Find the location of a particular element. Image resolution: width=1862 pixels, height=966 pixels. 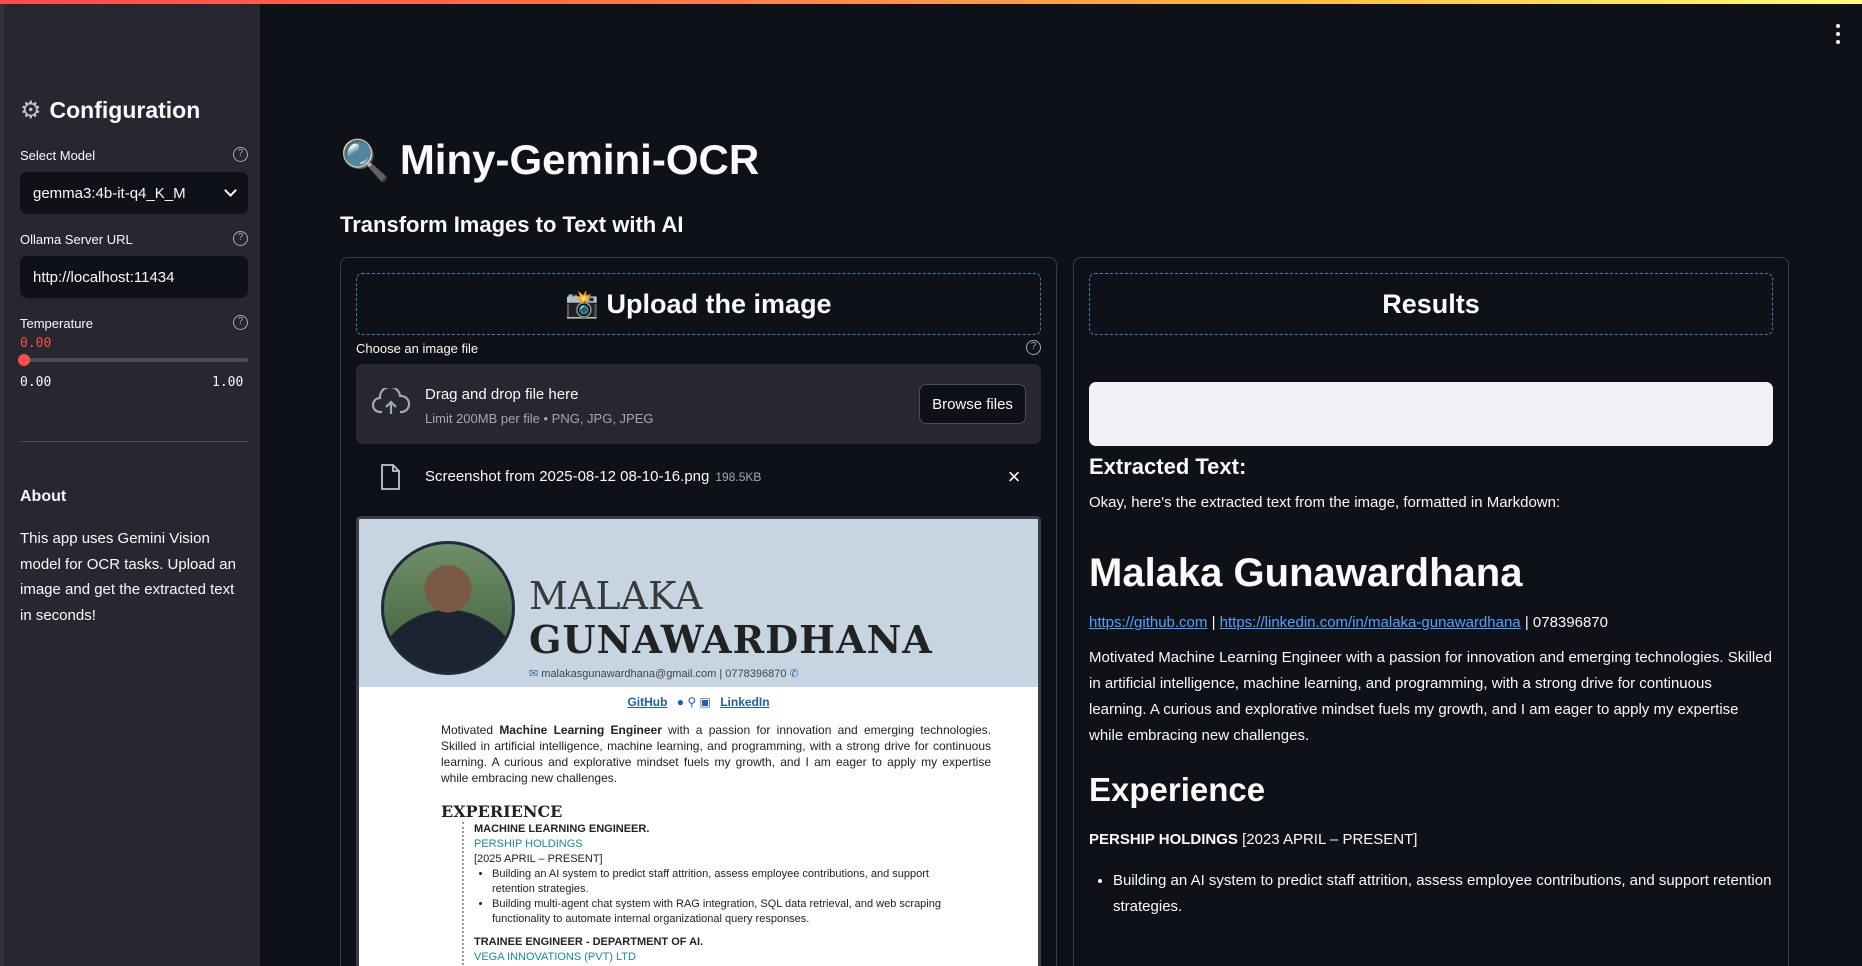

chevron-down-icon is located at coordinates (230, 190).